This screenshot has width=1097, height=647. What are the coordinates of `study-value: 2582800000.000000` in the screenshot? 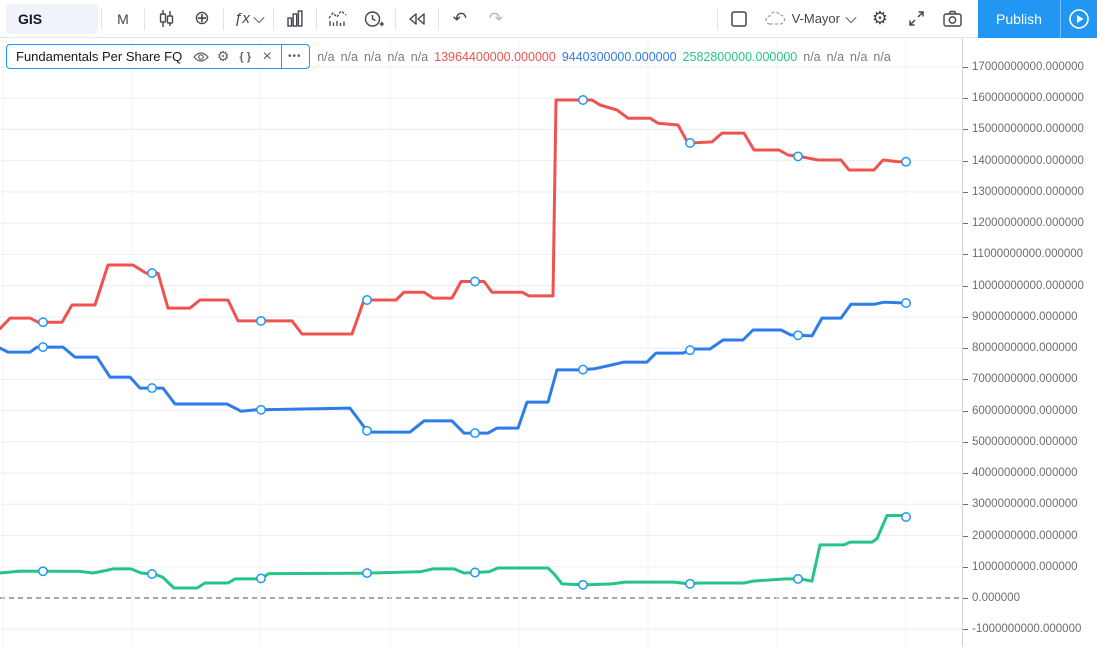 It's located at (740, 56).